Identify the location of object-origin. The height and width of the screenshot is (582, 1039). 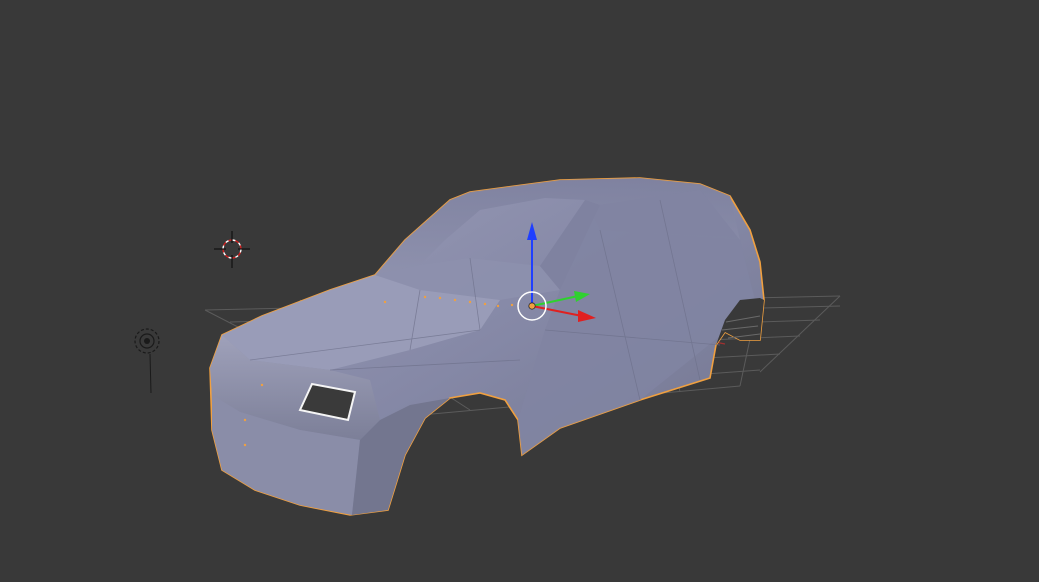
(532, 306).